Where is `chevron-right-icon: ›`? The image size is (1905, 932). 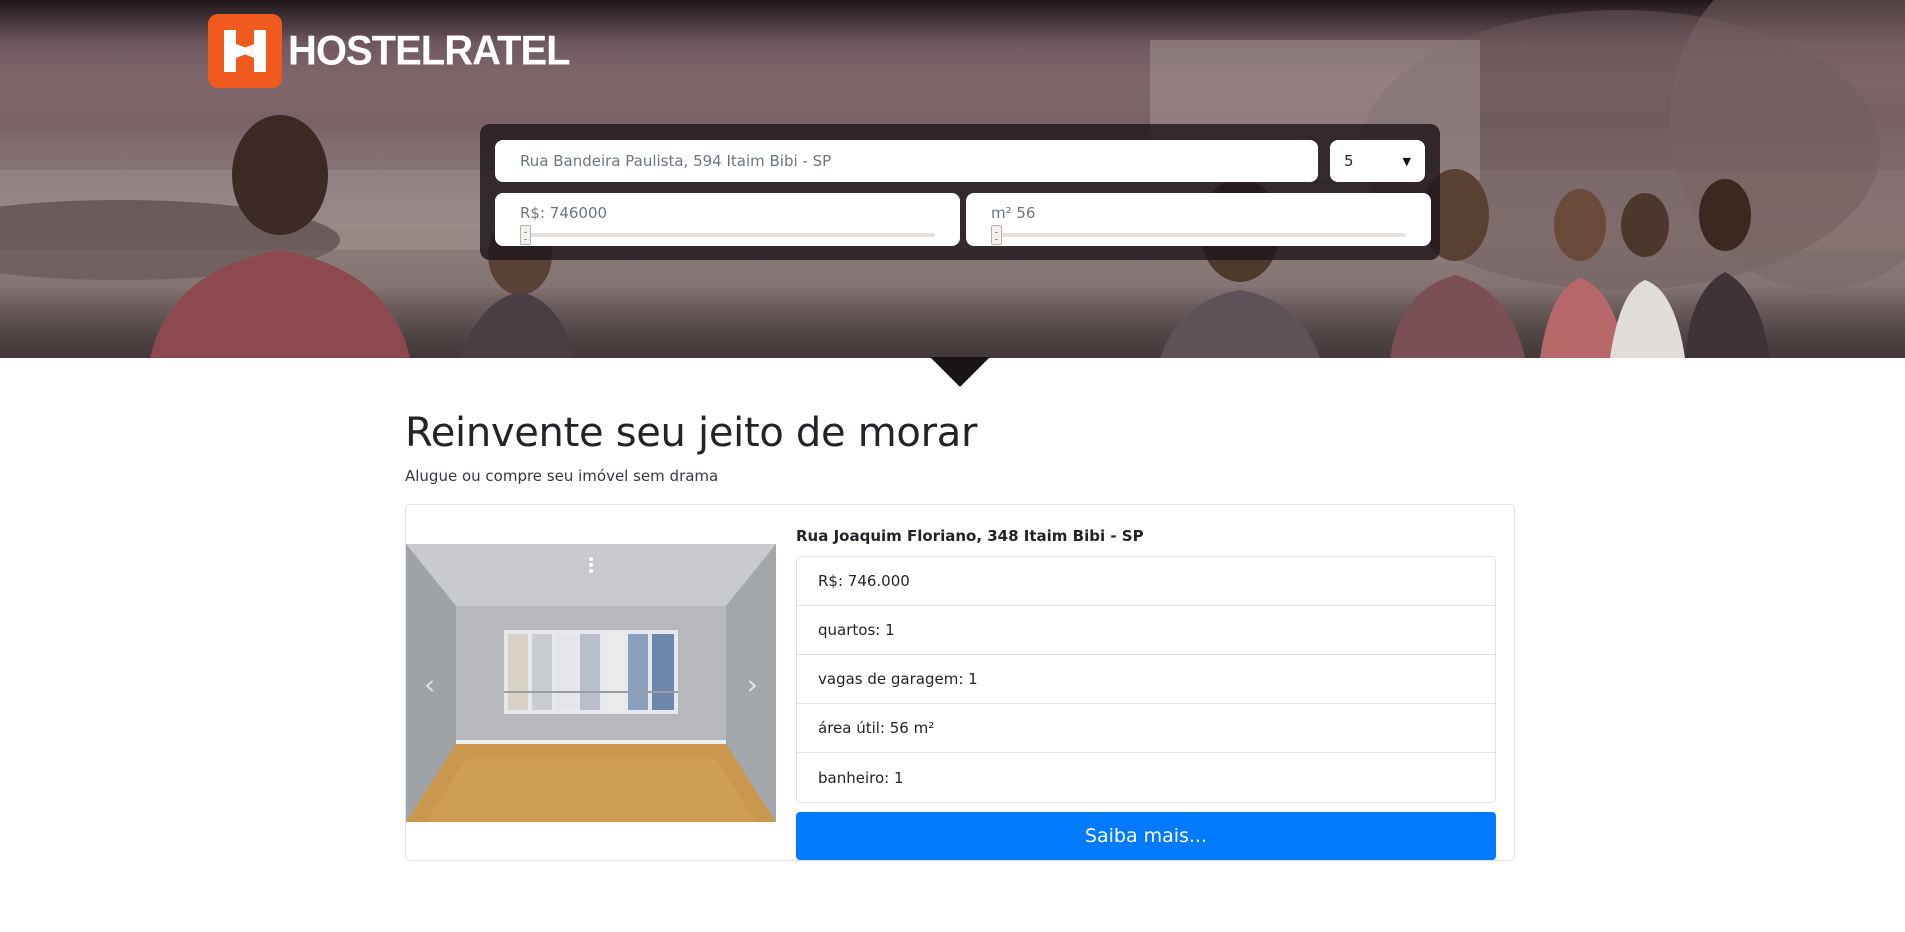 chevron-right-icon: › is located at coordinates (752, 684).